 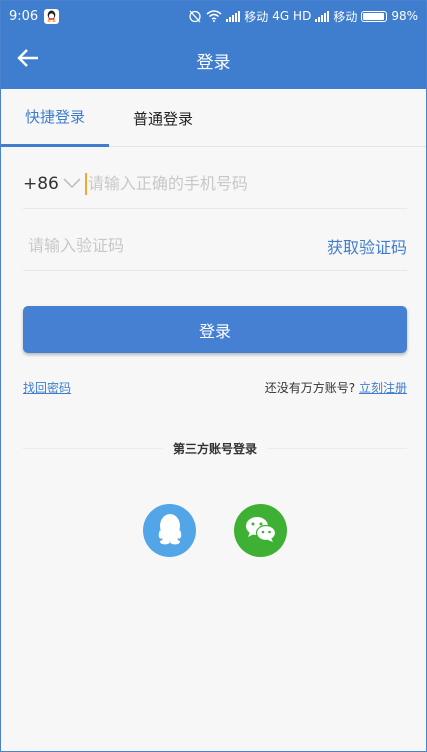 I want to click on tab-quick-login: 快捷登录, so click(x=55, y=118).